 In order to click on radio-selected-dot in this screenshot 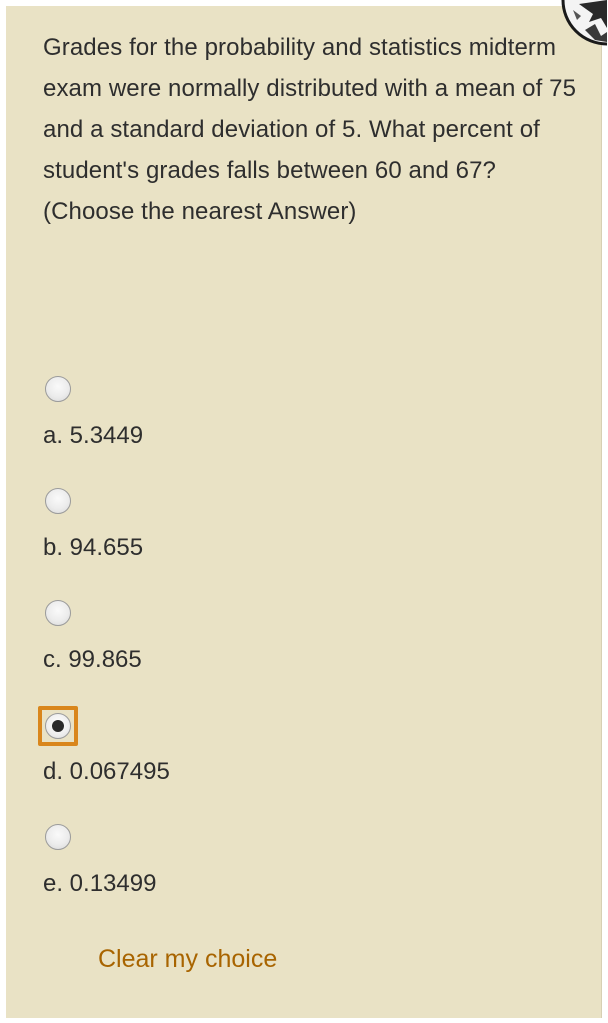, I will do `click(58, 726)`.